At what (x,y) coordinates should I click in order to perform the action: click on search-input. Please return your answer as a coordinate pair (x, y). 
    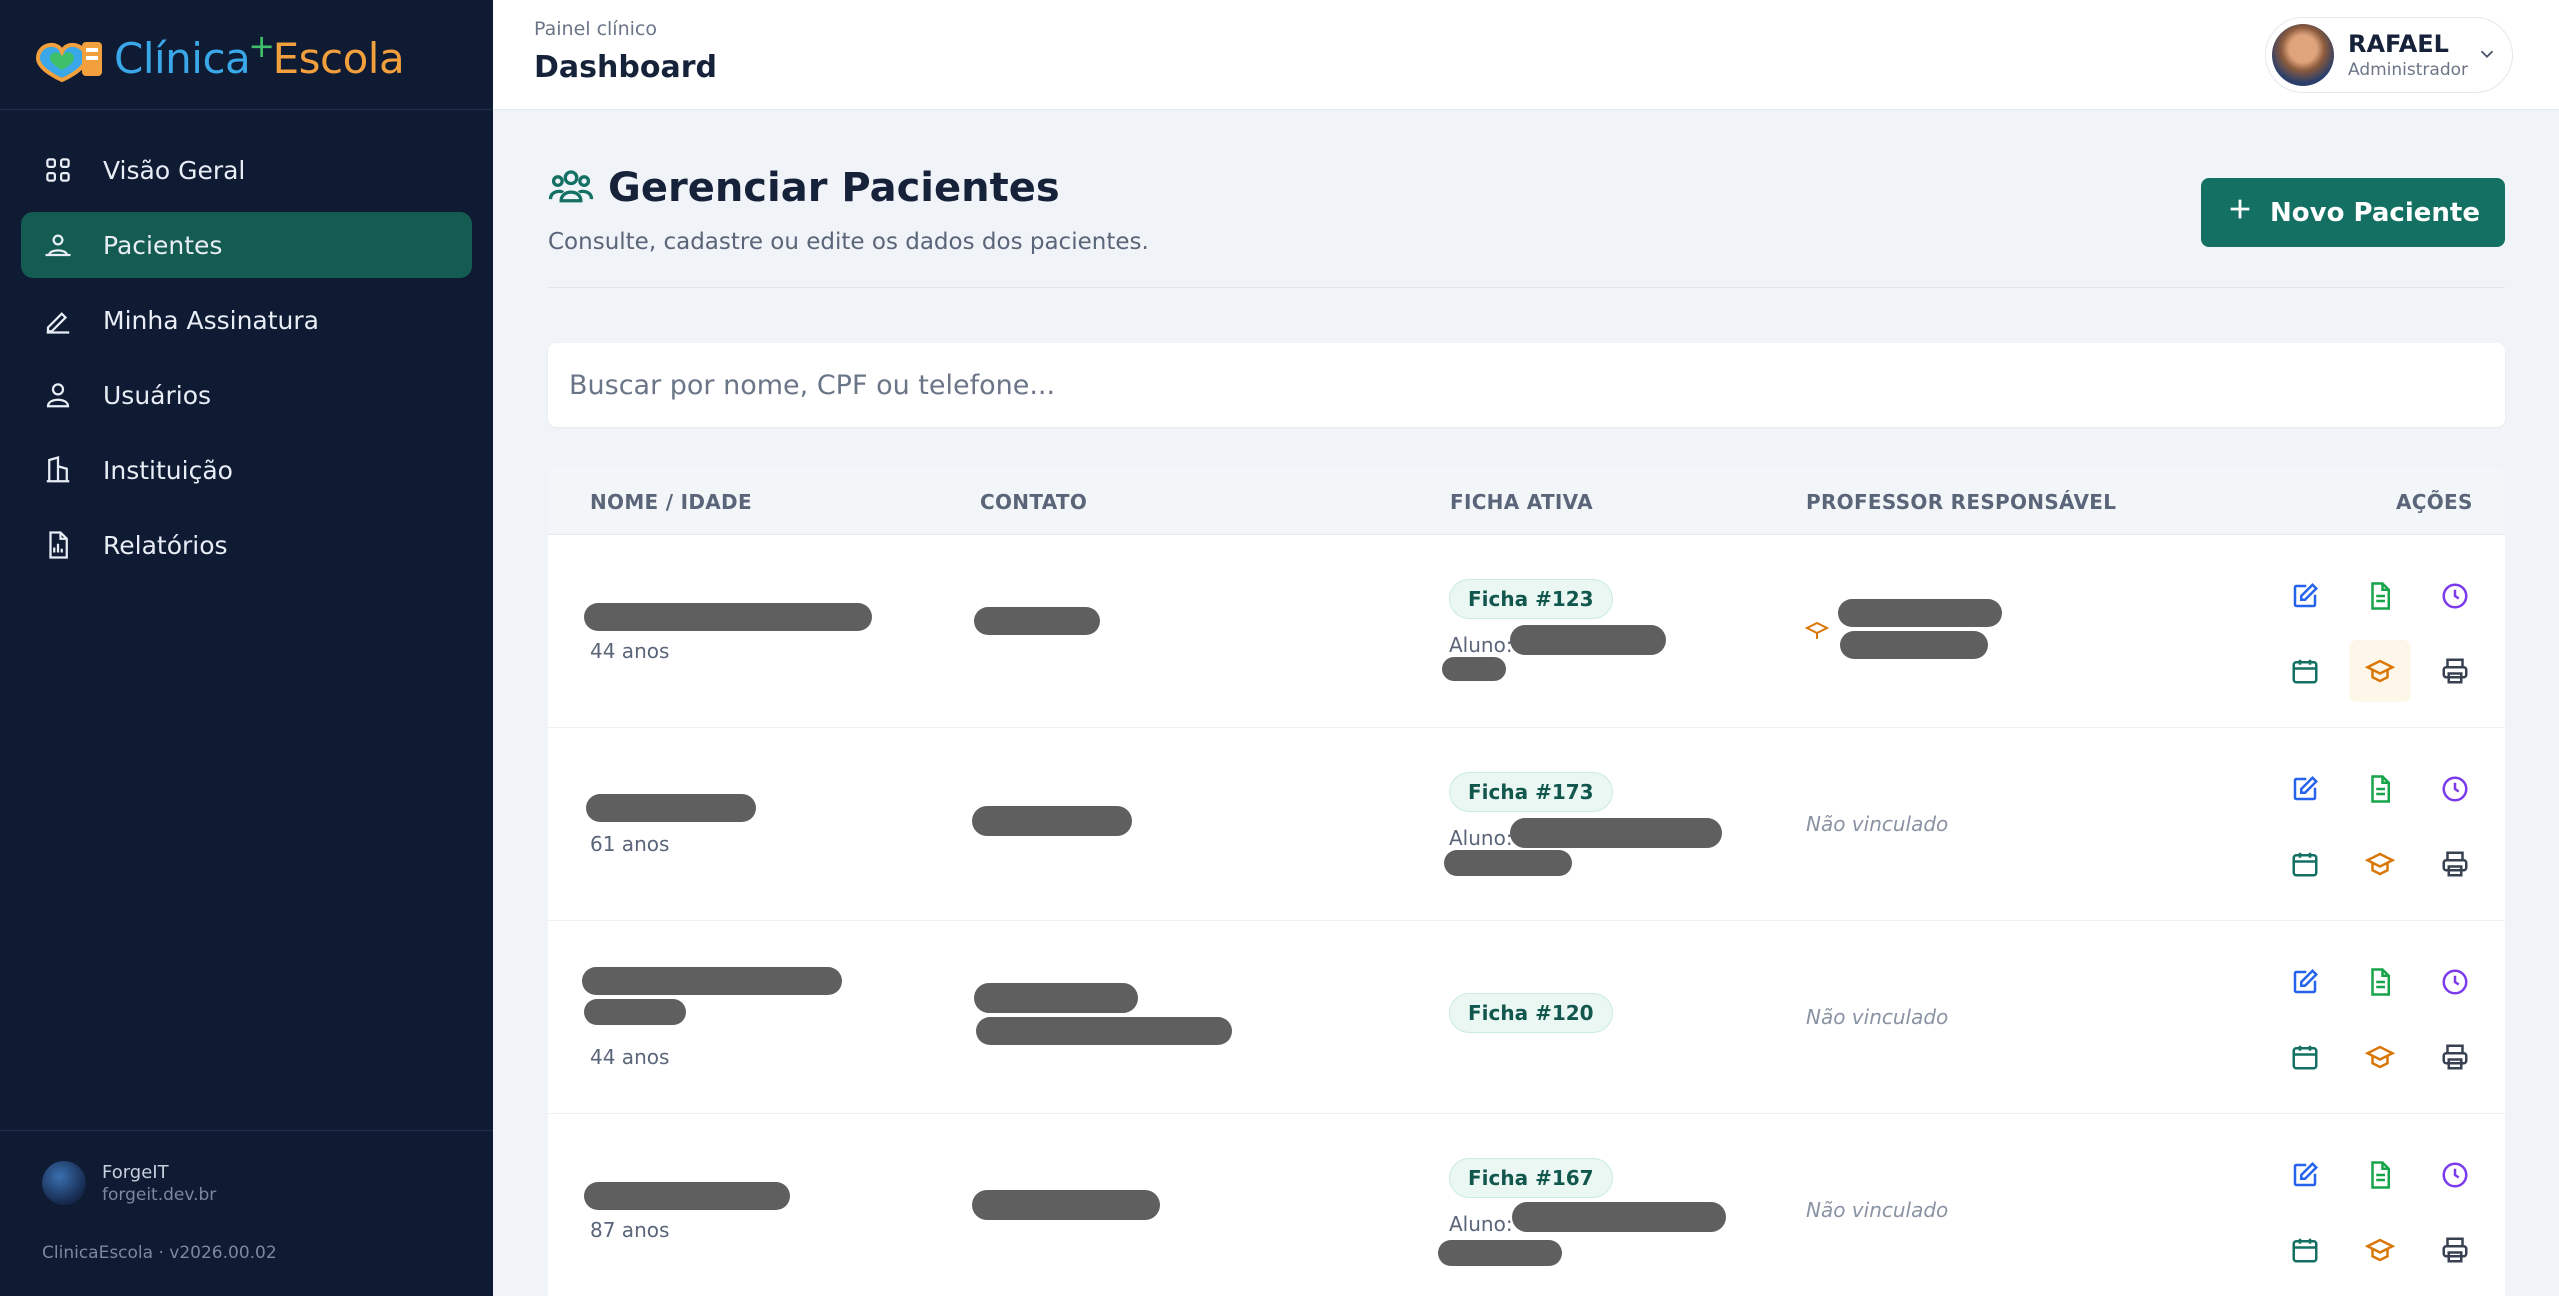
    Looking at the image, I should click on (1526, 385).